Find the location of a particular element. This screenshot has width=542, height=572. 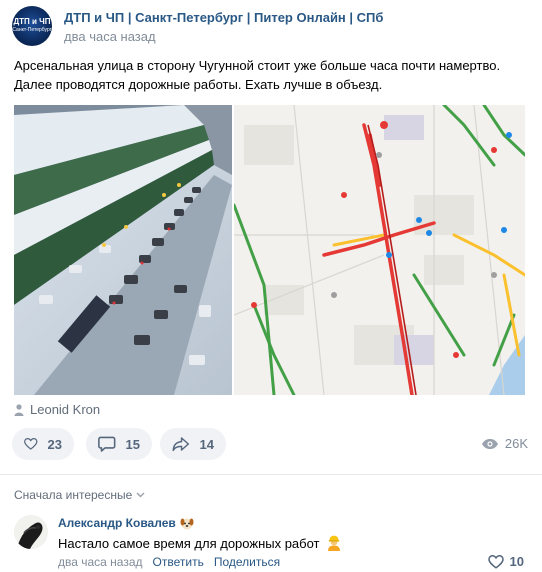

comment-count: 15 is located at coordinates (132, 444).